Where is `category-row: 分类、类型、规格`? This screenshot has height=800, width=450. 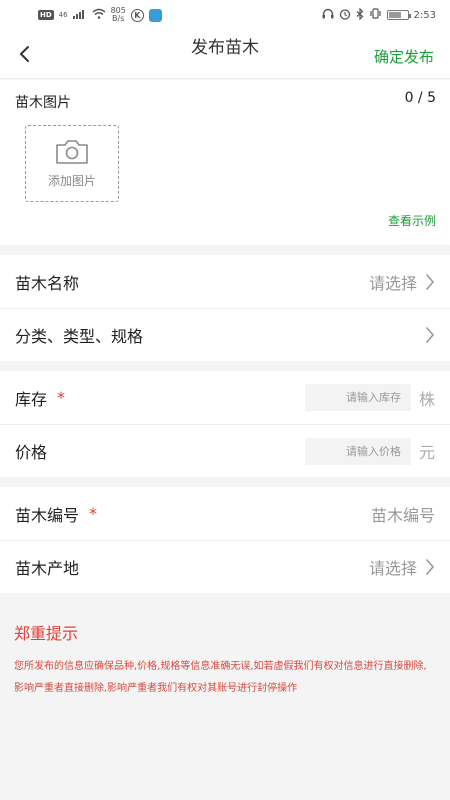
category-row: 分类、类型、规格 is located at coordinates (225, 334).